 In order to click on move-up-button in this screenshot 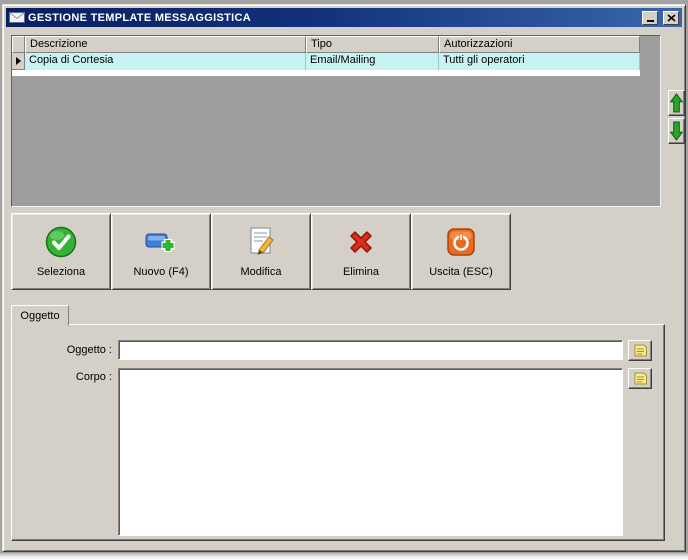, I will do `click(676, 103)`.